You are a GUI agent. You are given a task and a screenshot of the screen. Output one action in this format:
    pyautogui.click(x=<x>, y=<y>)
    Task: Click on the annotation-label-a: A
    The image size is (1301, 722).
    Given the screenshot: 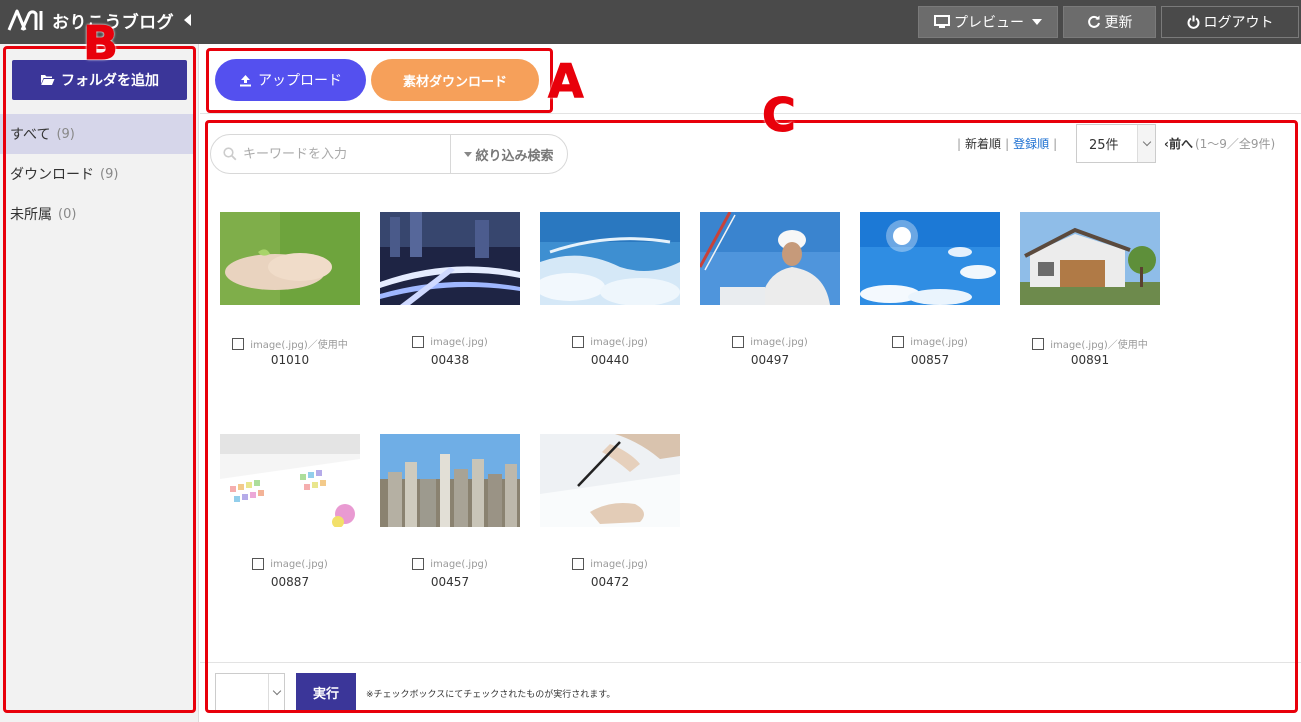 What is the action you would take?
    pyautogui.click(x=566, y=81)
    